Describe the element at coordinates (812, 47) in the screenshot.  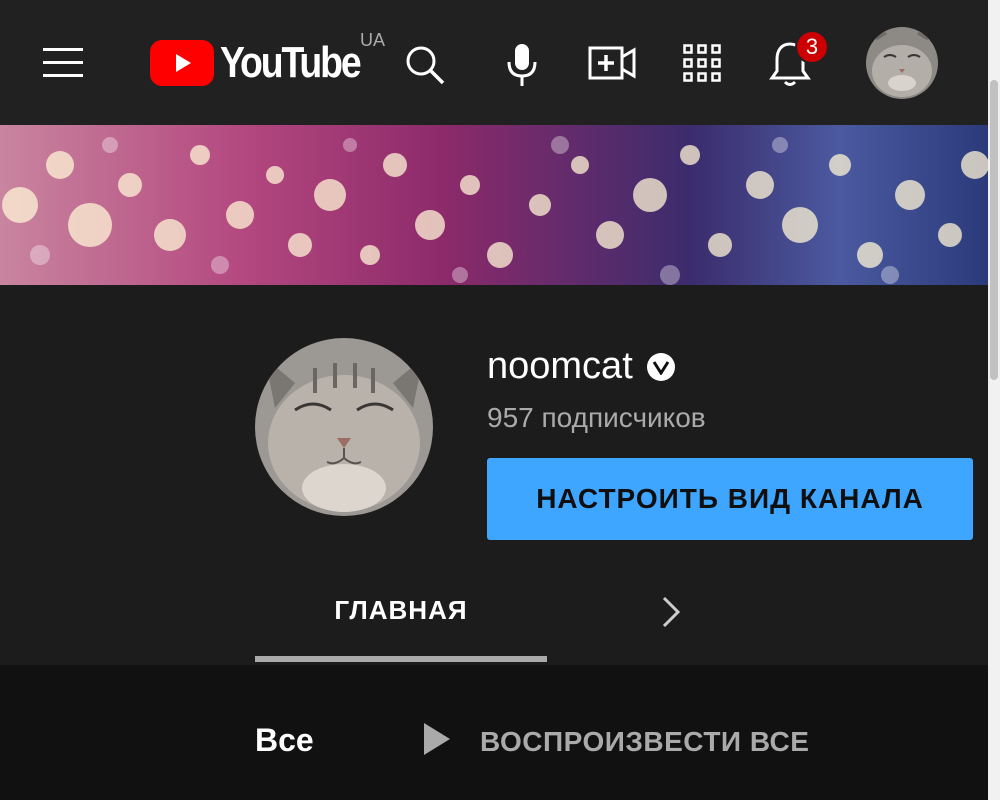
I see `notification-badge: 3` at that location.